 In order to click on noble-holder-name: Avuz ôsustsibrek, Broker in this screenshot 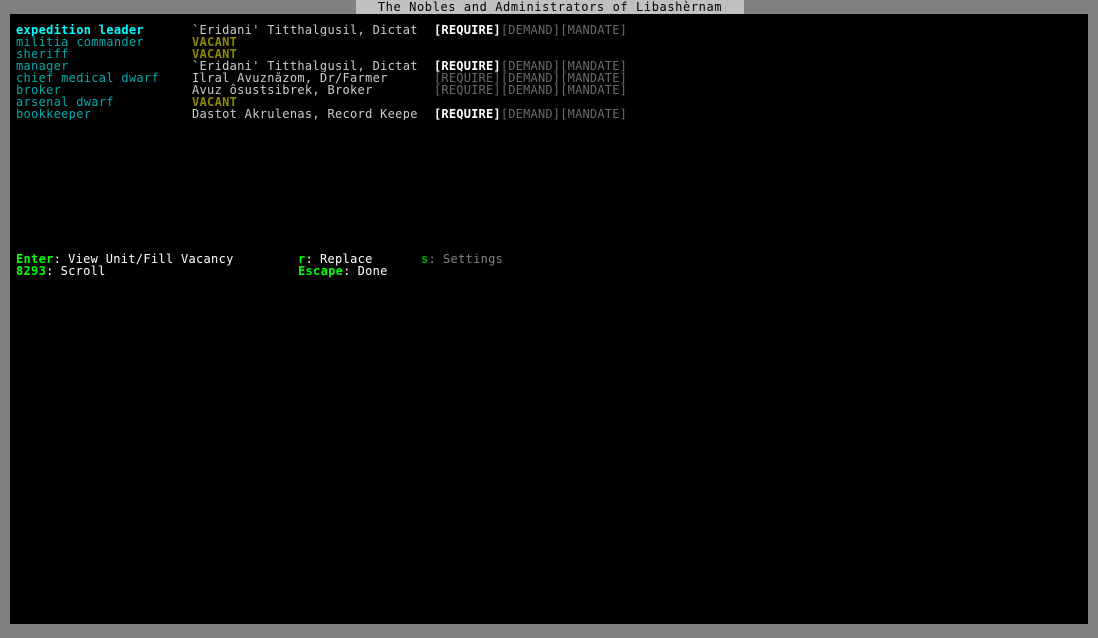, I will do `click(282, 90)`.